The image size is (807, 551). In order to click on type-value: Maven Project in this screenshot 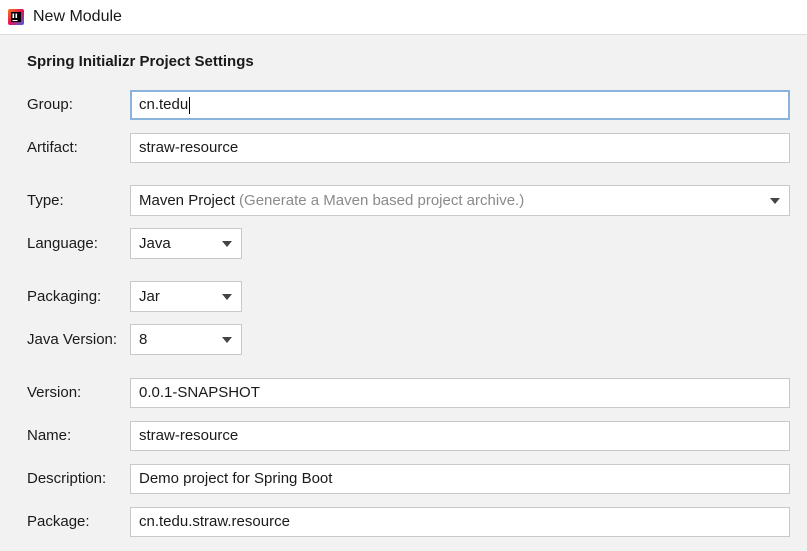, I will do `click(187, 200)`.